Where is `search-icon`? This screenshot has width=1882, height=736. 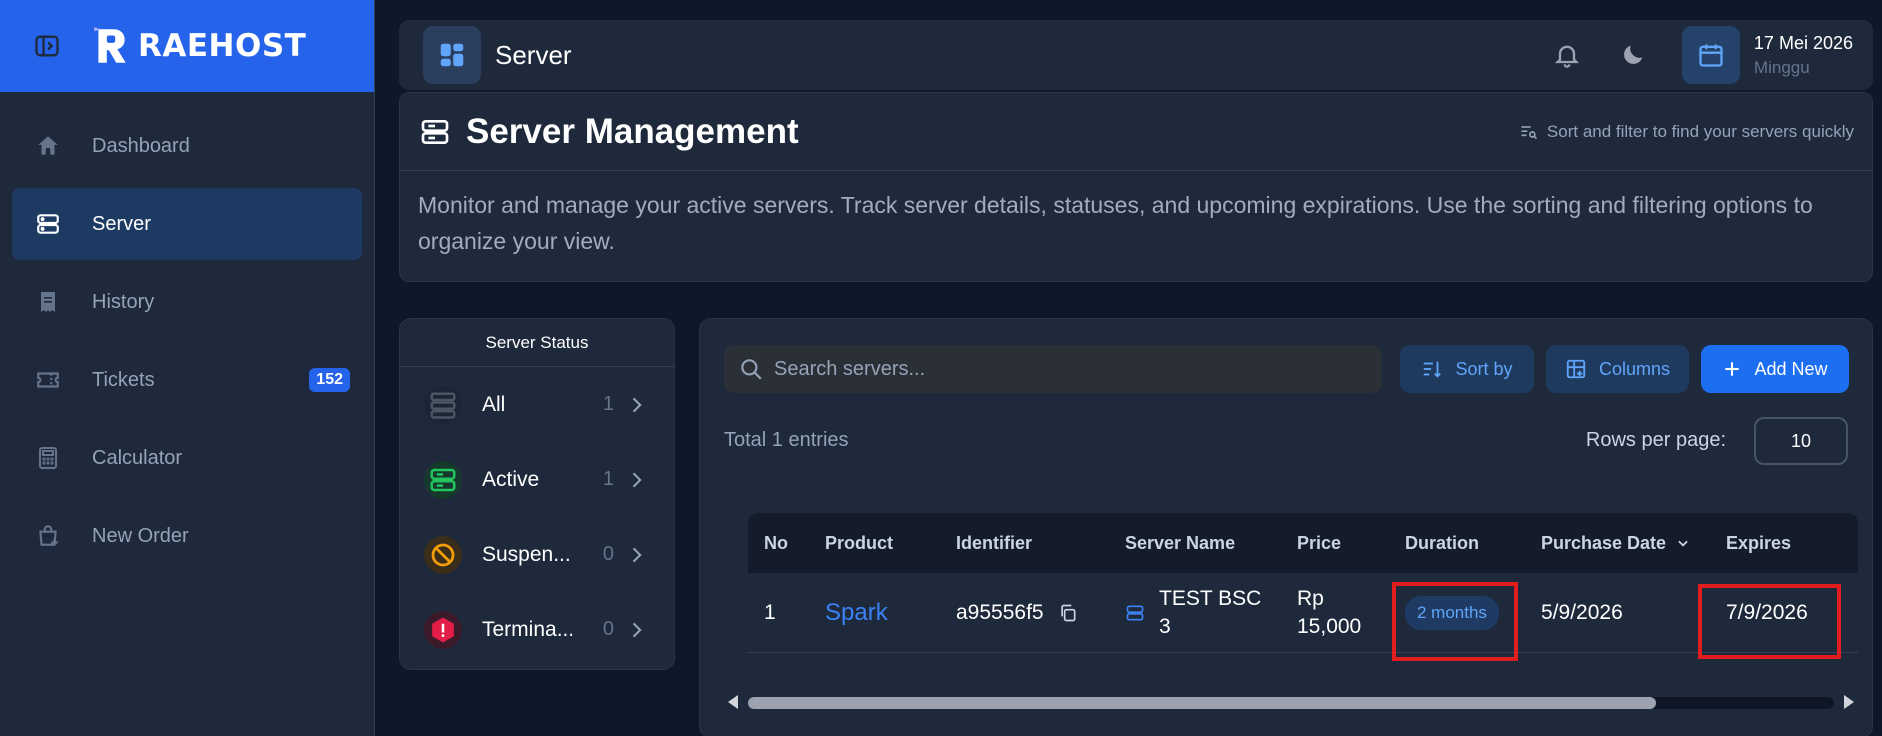 search-icon is located at coordinates (751, 369).